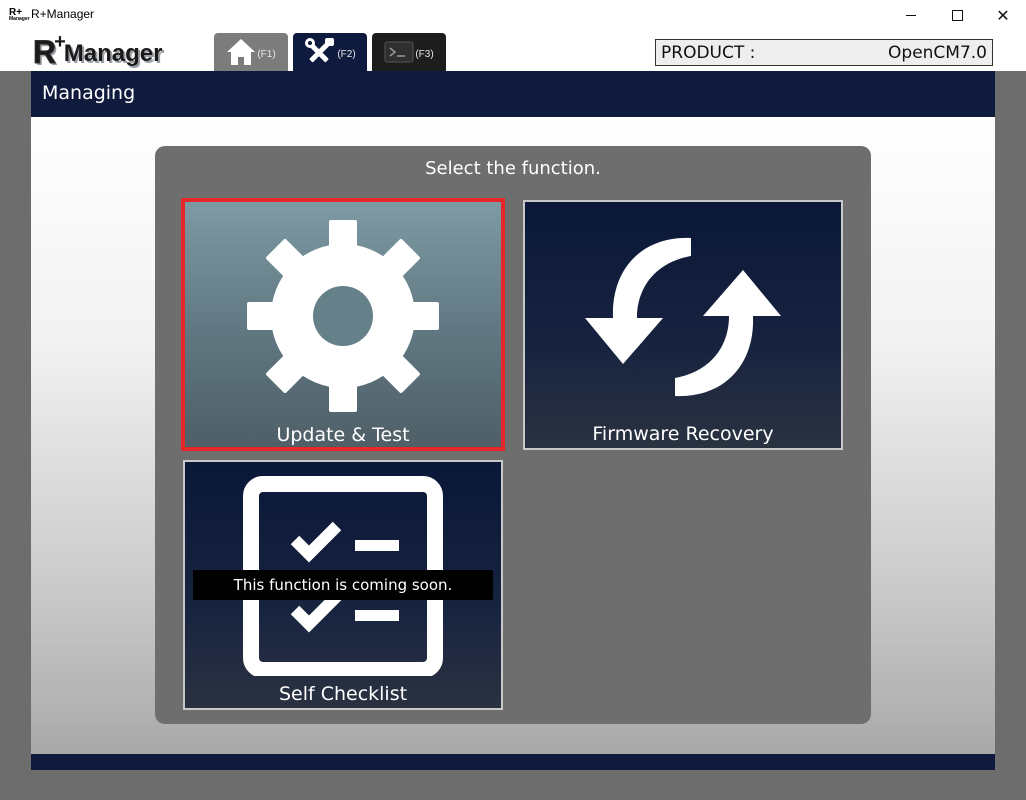 This screenshot has height=800, width=1026. Describe the element at coordinates (708, 53) in the screenshot. I see `product-label: PRODUCT :` at that location.